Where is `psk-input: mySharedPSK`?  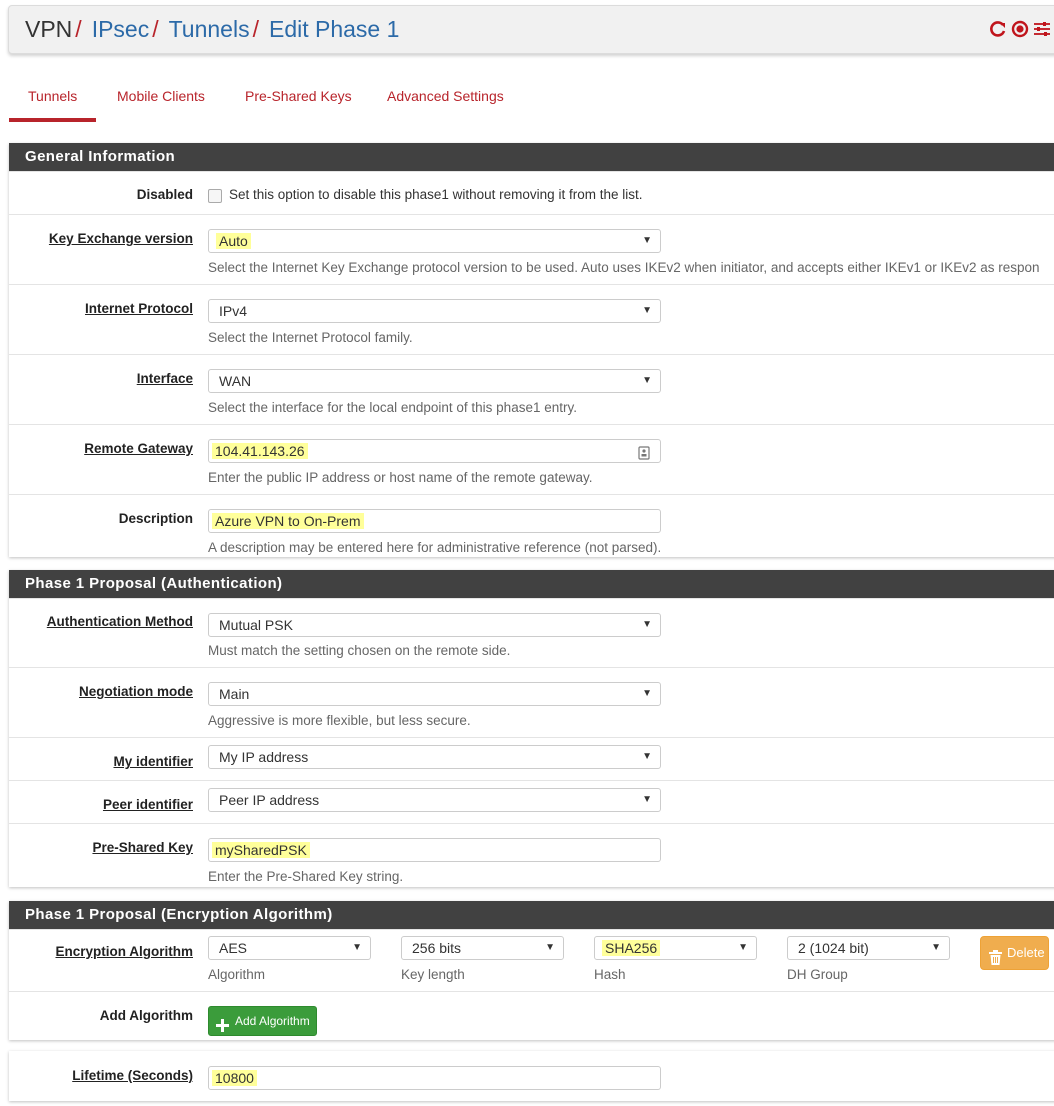 psk-input: mySharedPSK is located at coordinates (434, 850).